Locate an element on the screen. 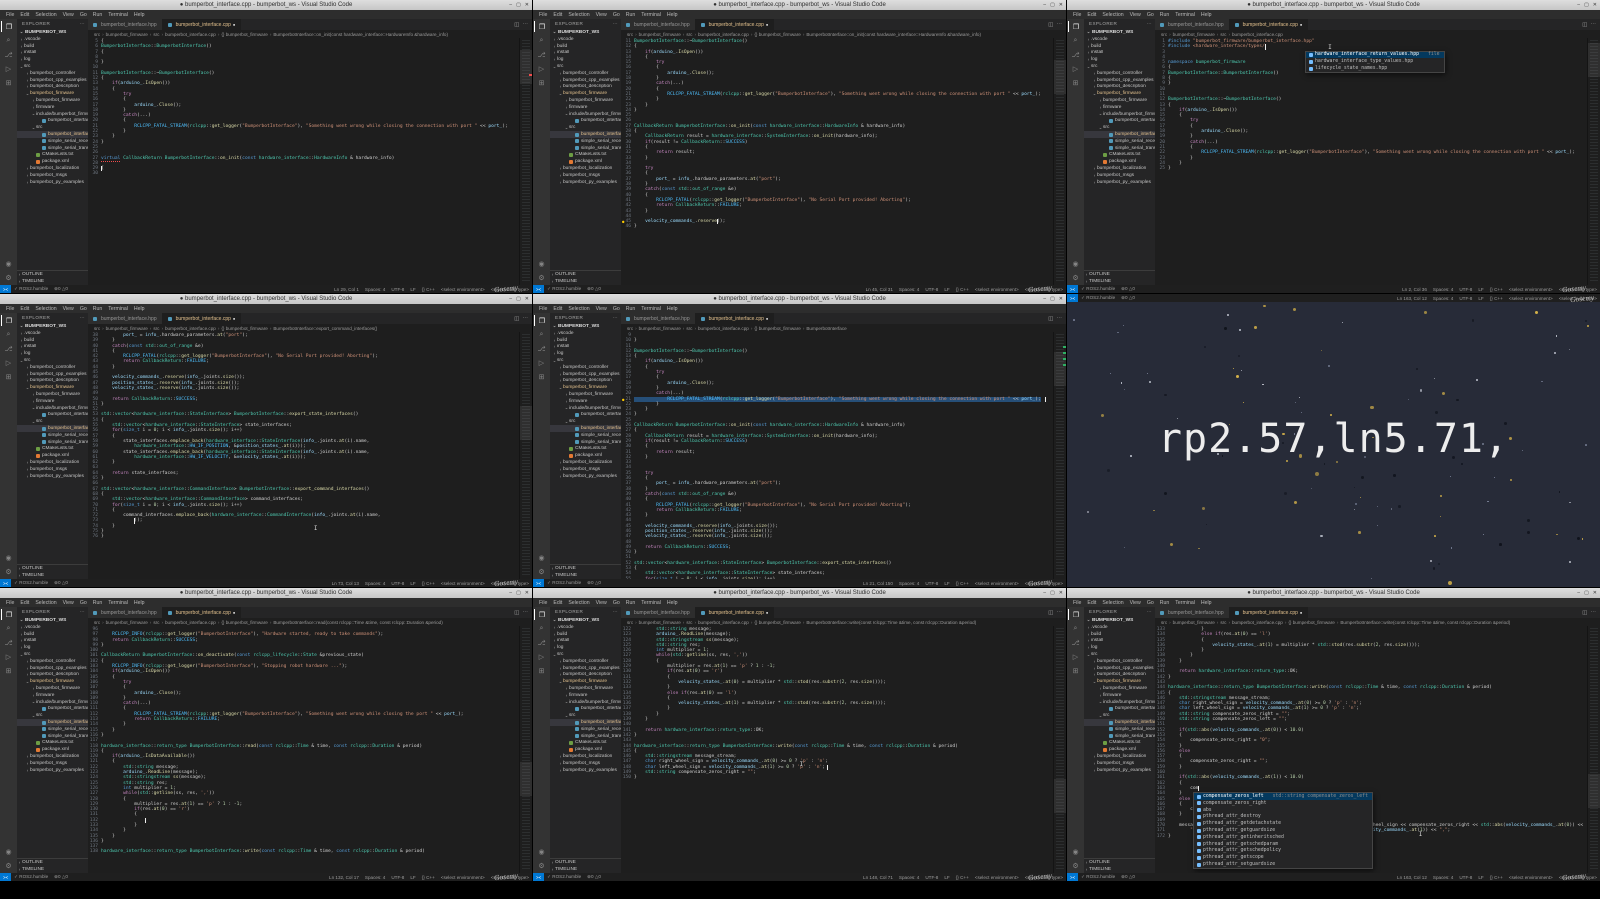 This screenshot has width=1600, height=899. tree-item: › bumperbot_firmware is located at coordinates (585, 100).